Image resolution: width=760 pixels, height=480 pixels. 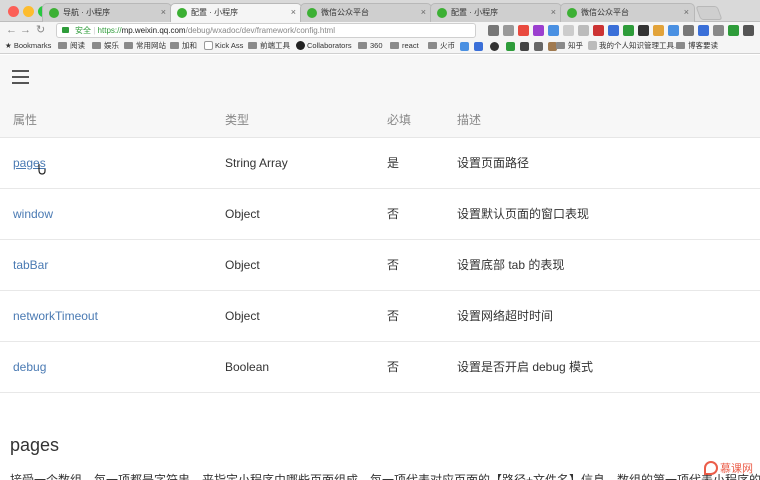 I want to click on browser-tab-5: 微信公众平台 ×, so click(x=627, y=12).